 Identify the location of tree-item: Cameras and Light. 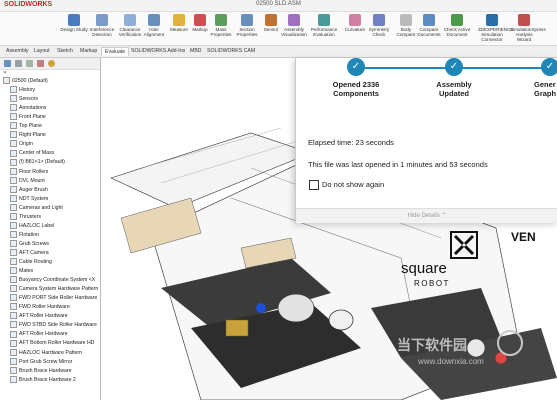
(36, 208).